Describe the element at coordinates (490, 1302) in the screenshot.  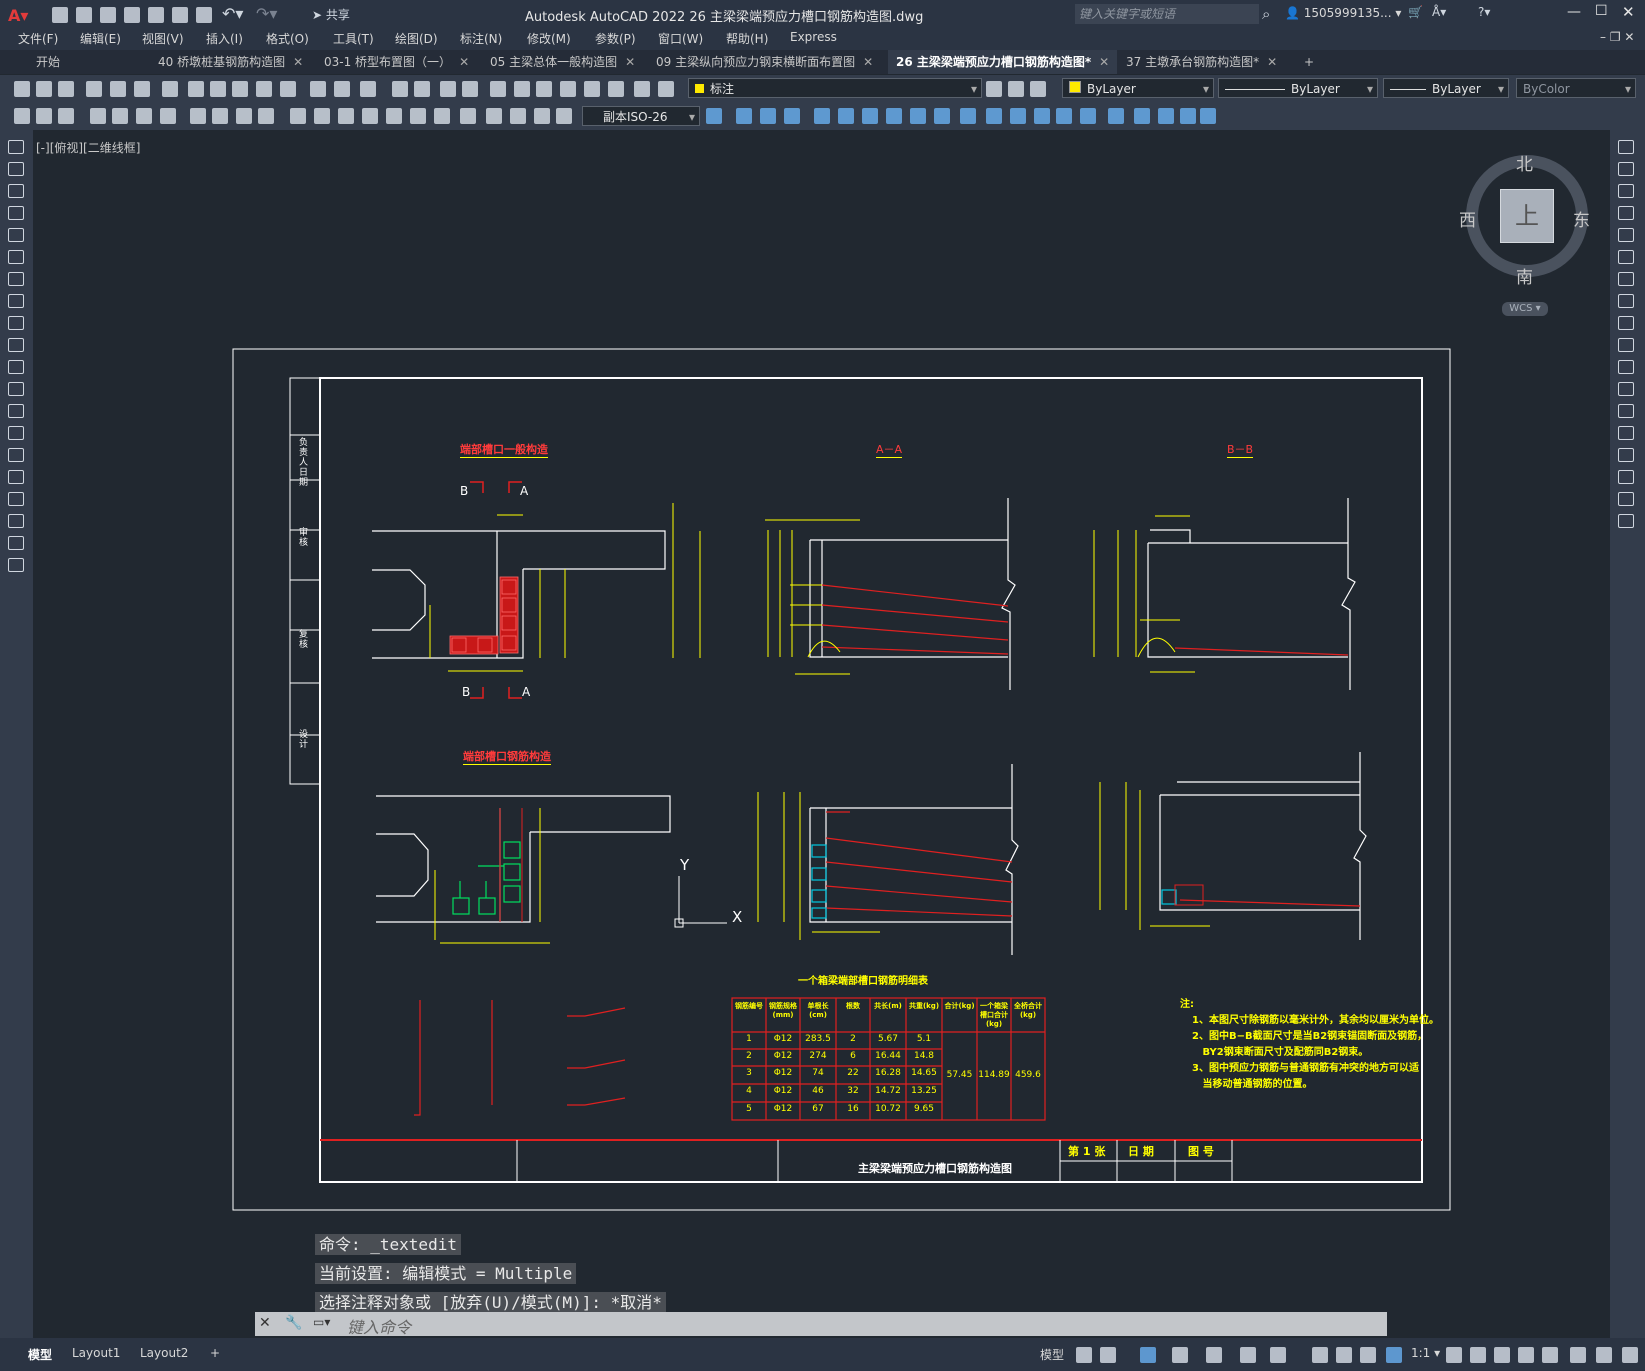
I see `command-line-3: 选择注释对象或 [放弃(U)/模式(M)]: *取消*` at that location.